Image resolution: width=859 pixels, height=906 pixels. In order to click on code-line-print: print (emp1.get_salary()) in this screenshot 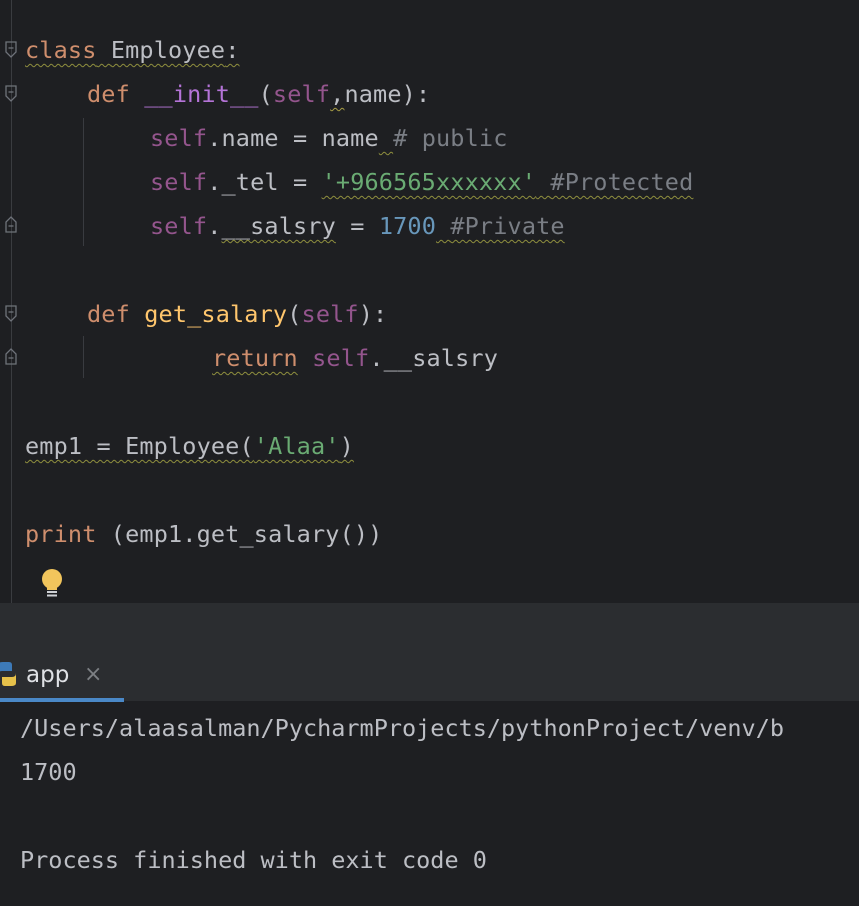, I will do `click(203, 534)`.